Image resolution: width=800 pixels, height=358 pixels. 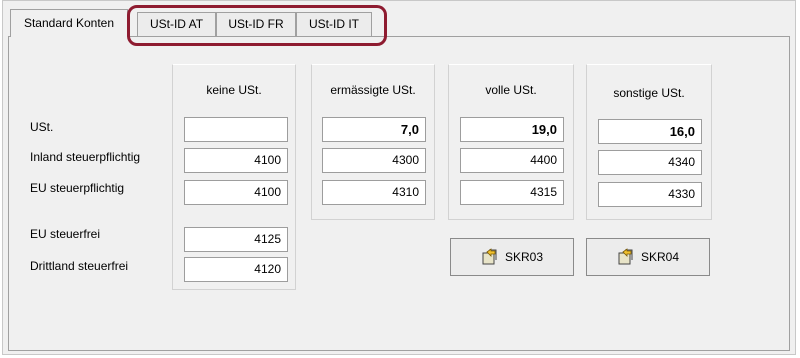 What do you see at coordinates (236, 160) in the screenshot?
I see `field-keine-ust-inland: 4100` at bounding box center [236, 160].